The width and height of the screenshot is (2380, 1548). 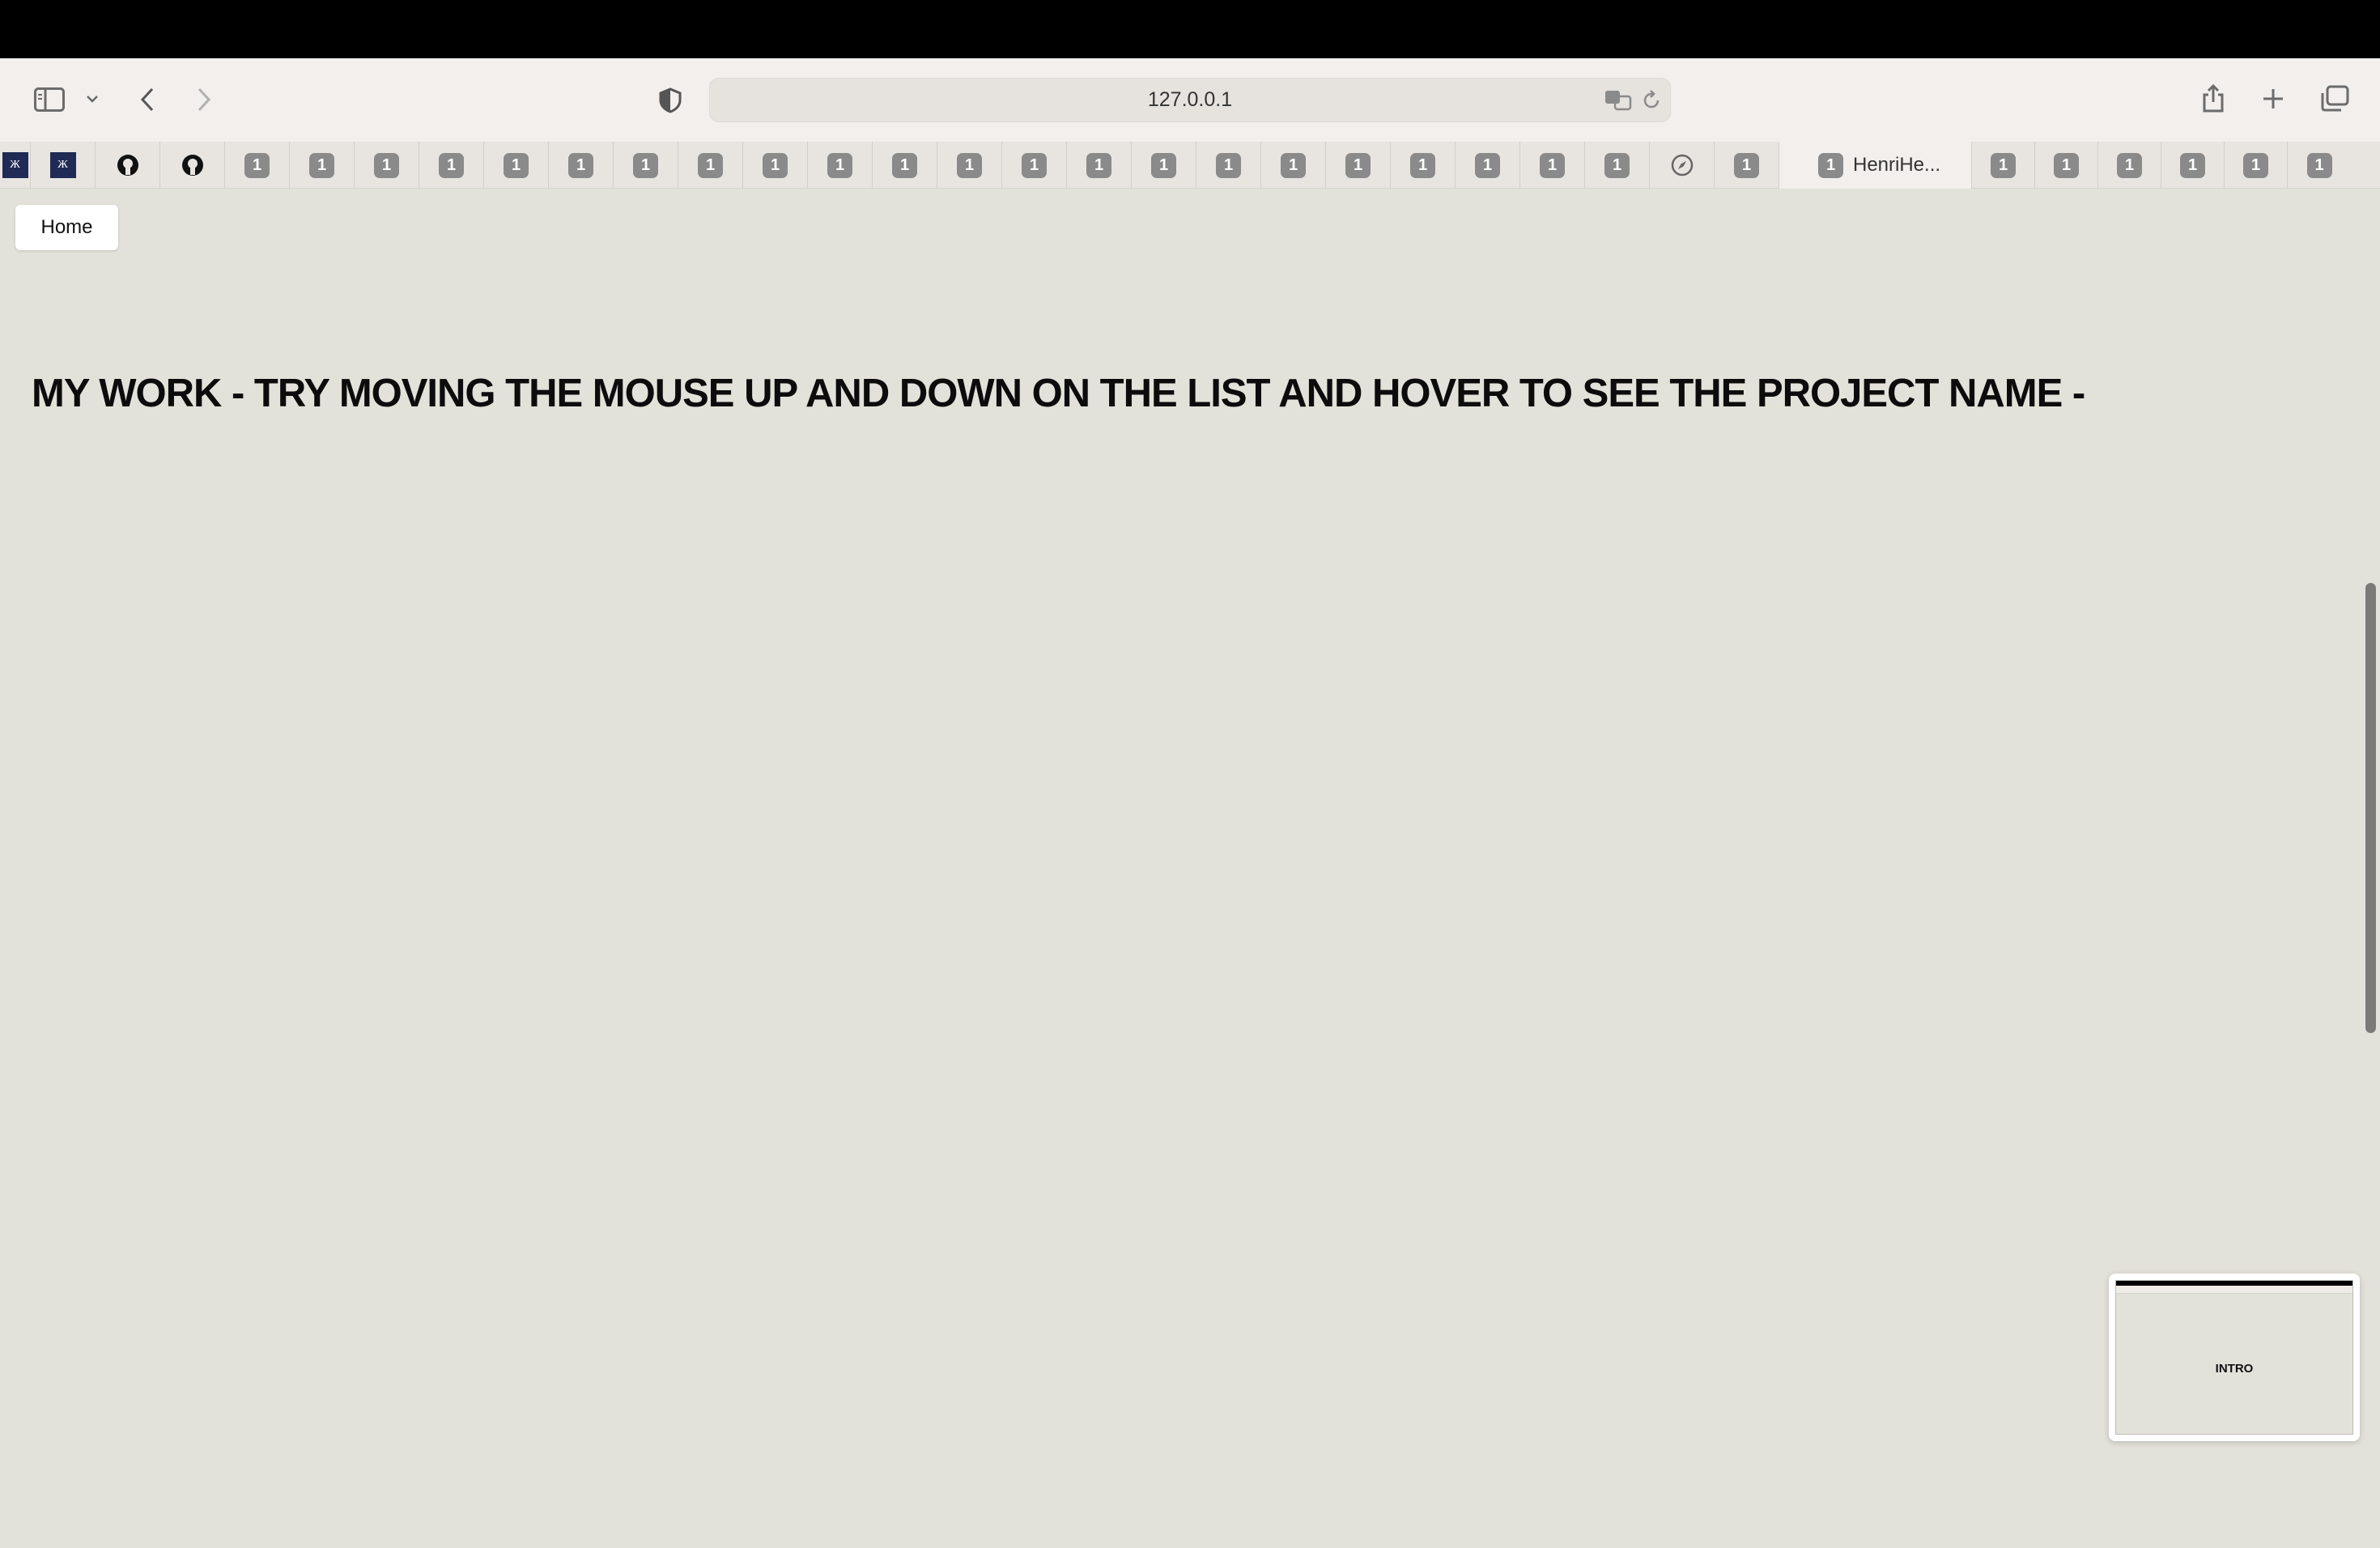 What do you see at coordinates (67, 227) in the screenshot?
I see `home-button: Home` at bounding box center [67, 227].